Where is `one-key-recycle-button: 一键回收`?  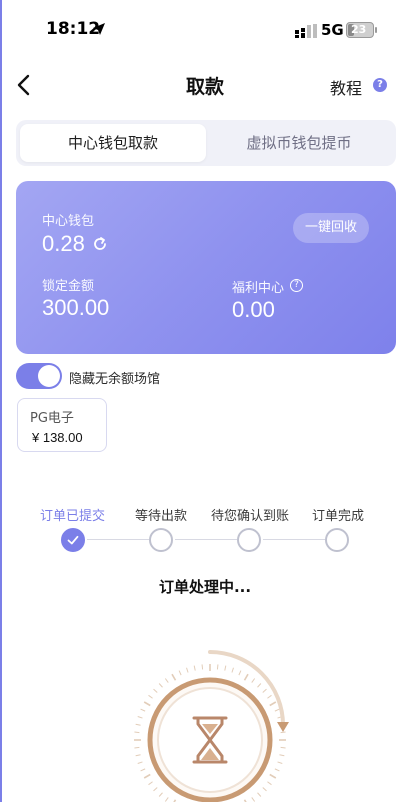
one-key-recycle-button: 一键回收 is located at coordinates (331, 228).